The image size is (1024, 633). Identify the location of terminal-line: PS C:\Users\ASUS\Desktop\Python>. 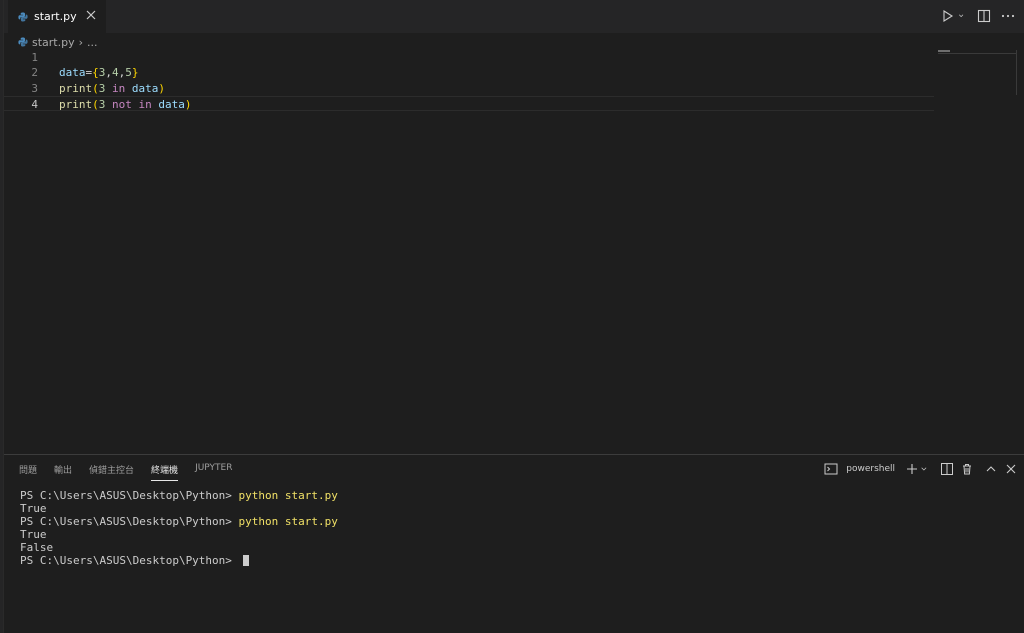
(179, 560).